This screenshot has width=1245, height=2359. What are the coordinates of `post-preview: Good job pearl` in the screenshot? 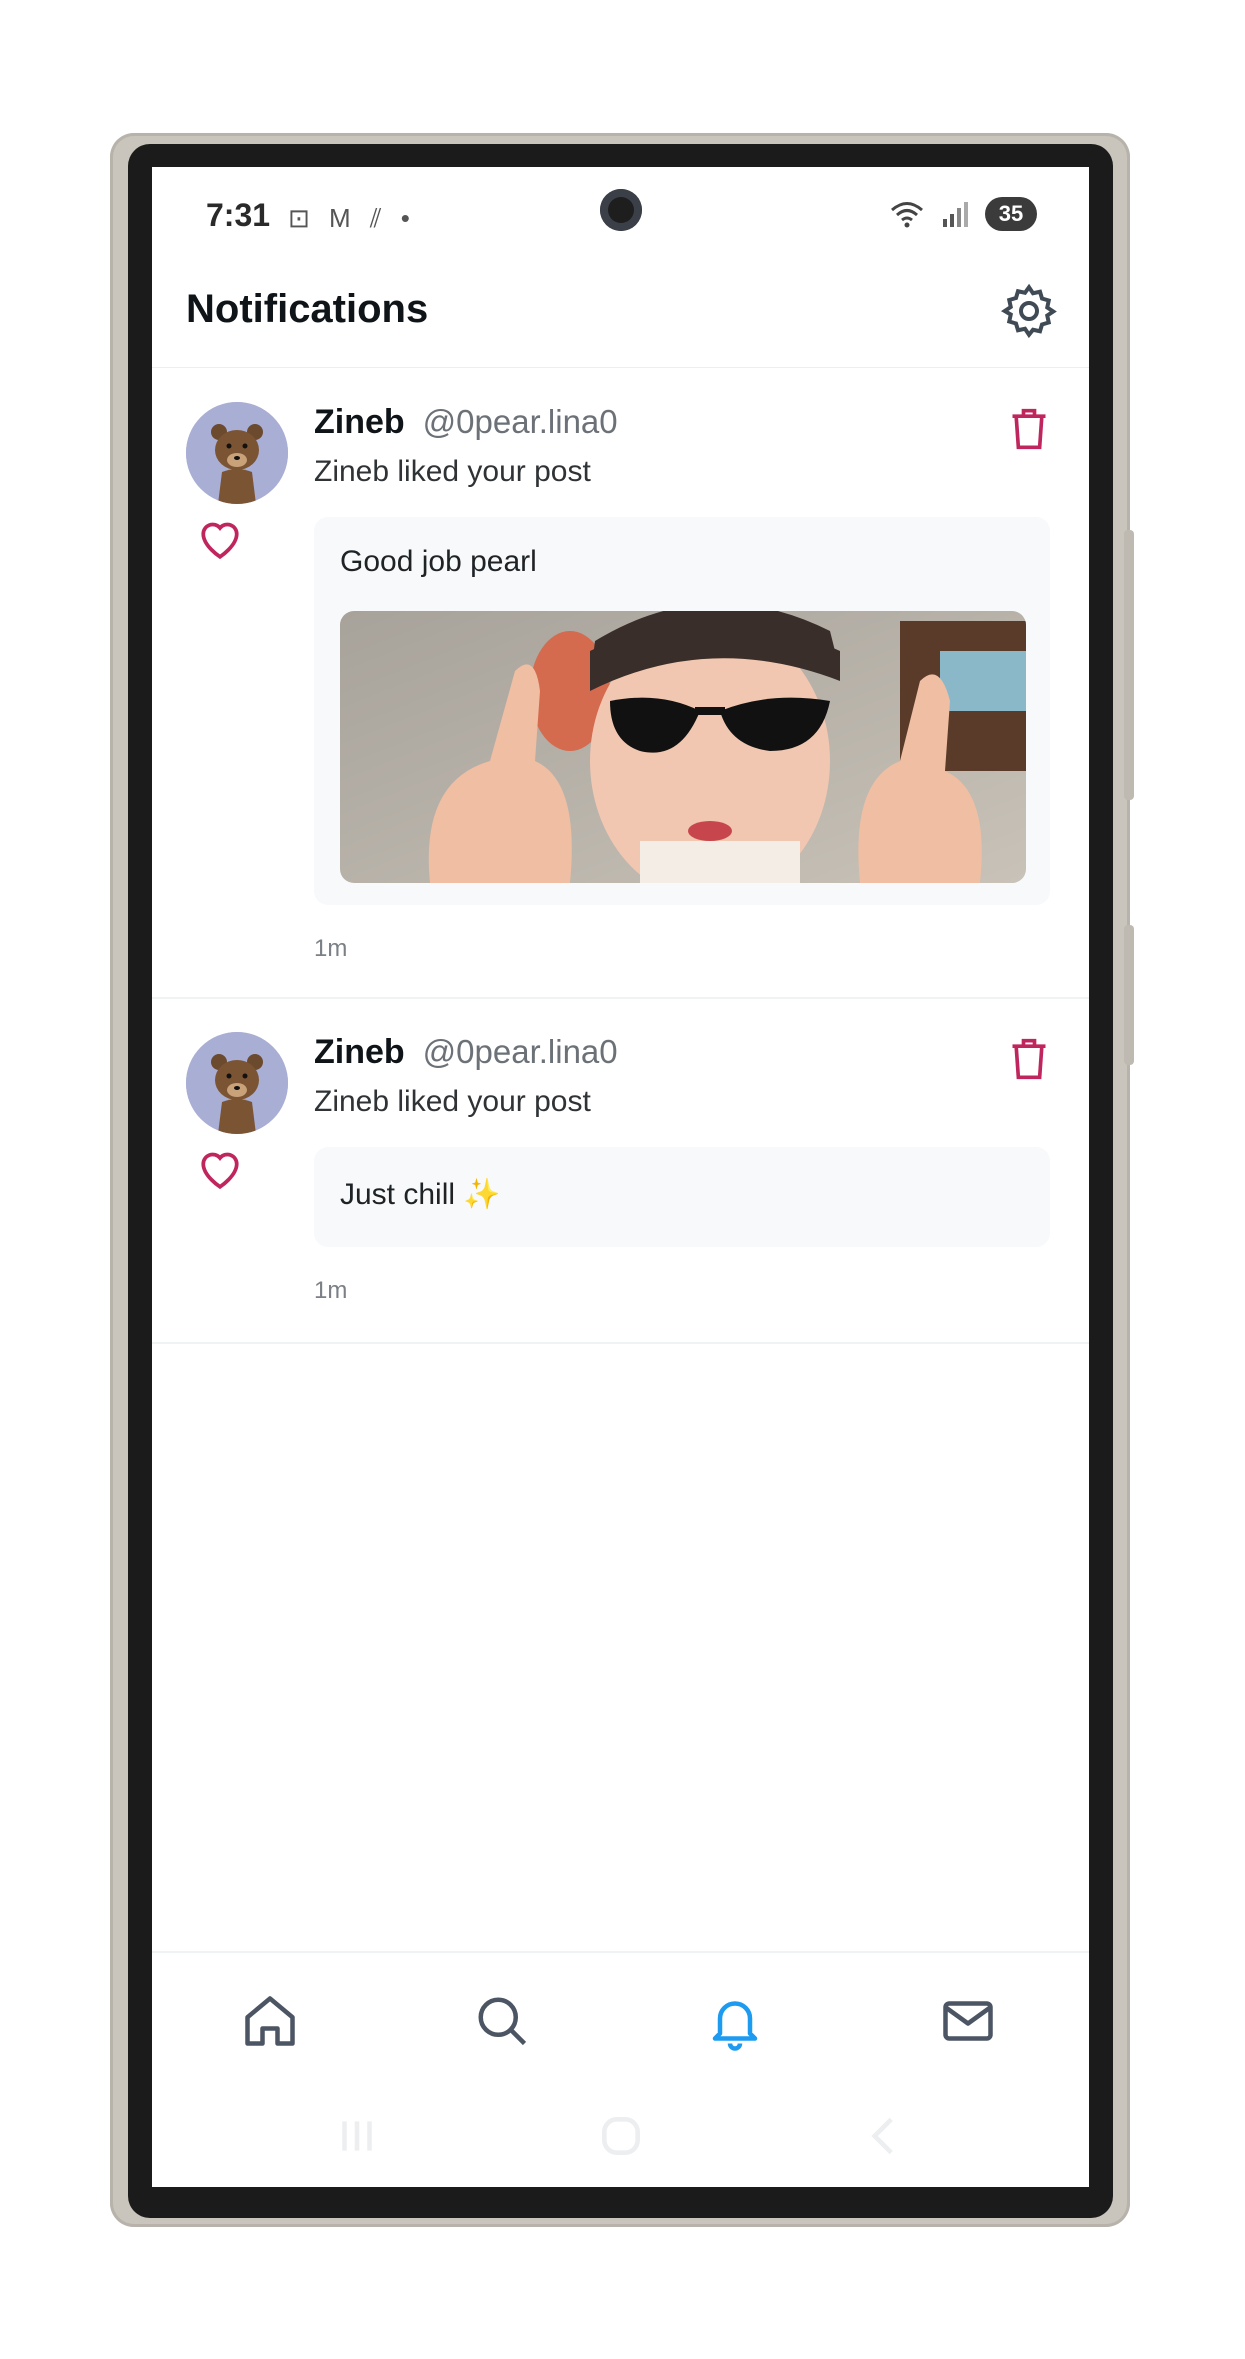 It's located at (682, 711).